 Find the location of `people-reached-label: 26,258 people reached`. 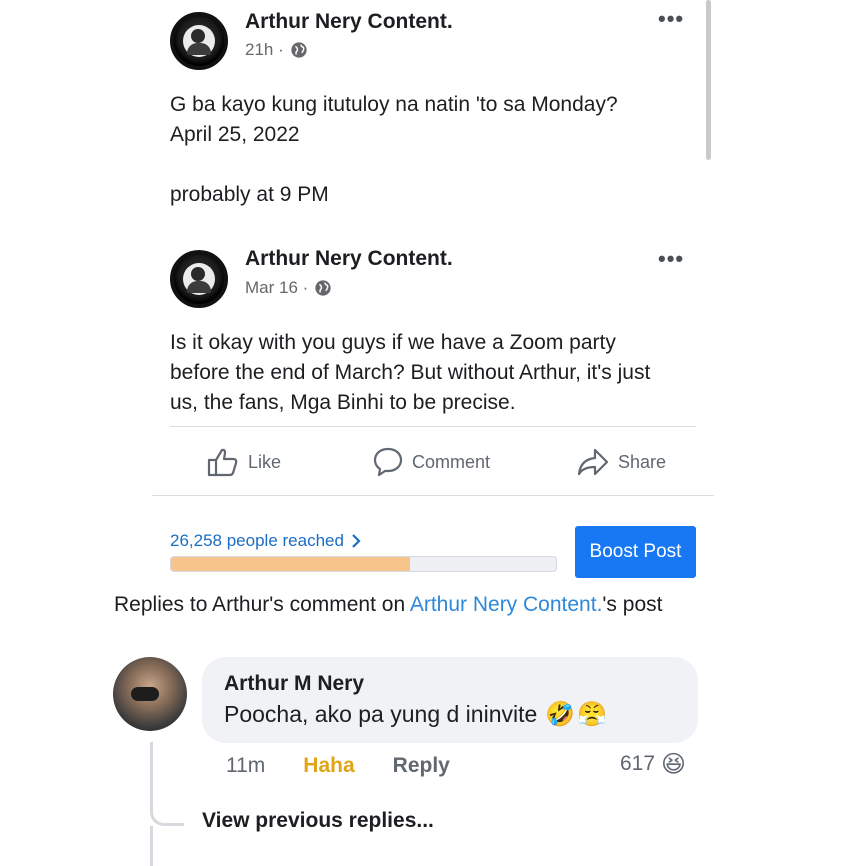

people-reached-label: 26,258 people reached is located at coordinates (257, 540).